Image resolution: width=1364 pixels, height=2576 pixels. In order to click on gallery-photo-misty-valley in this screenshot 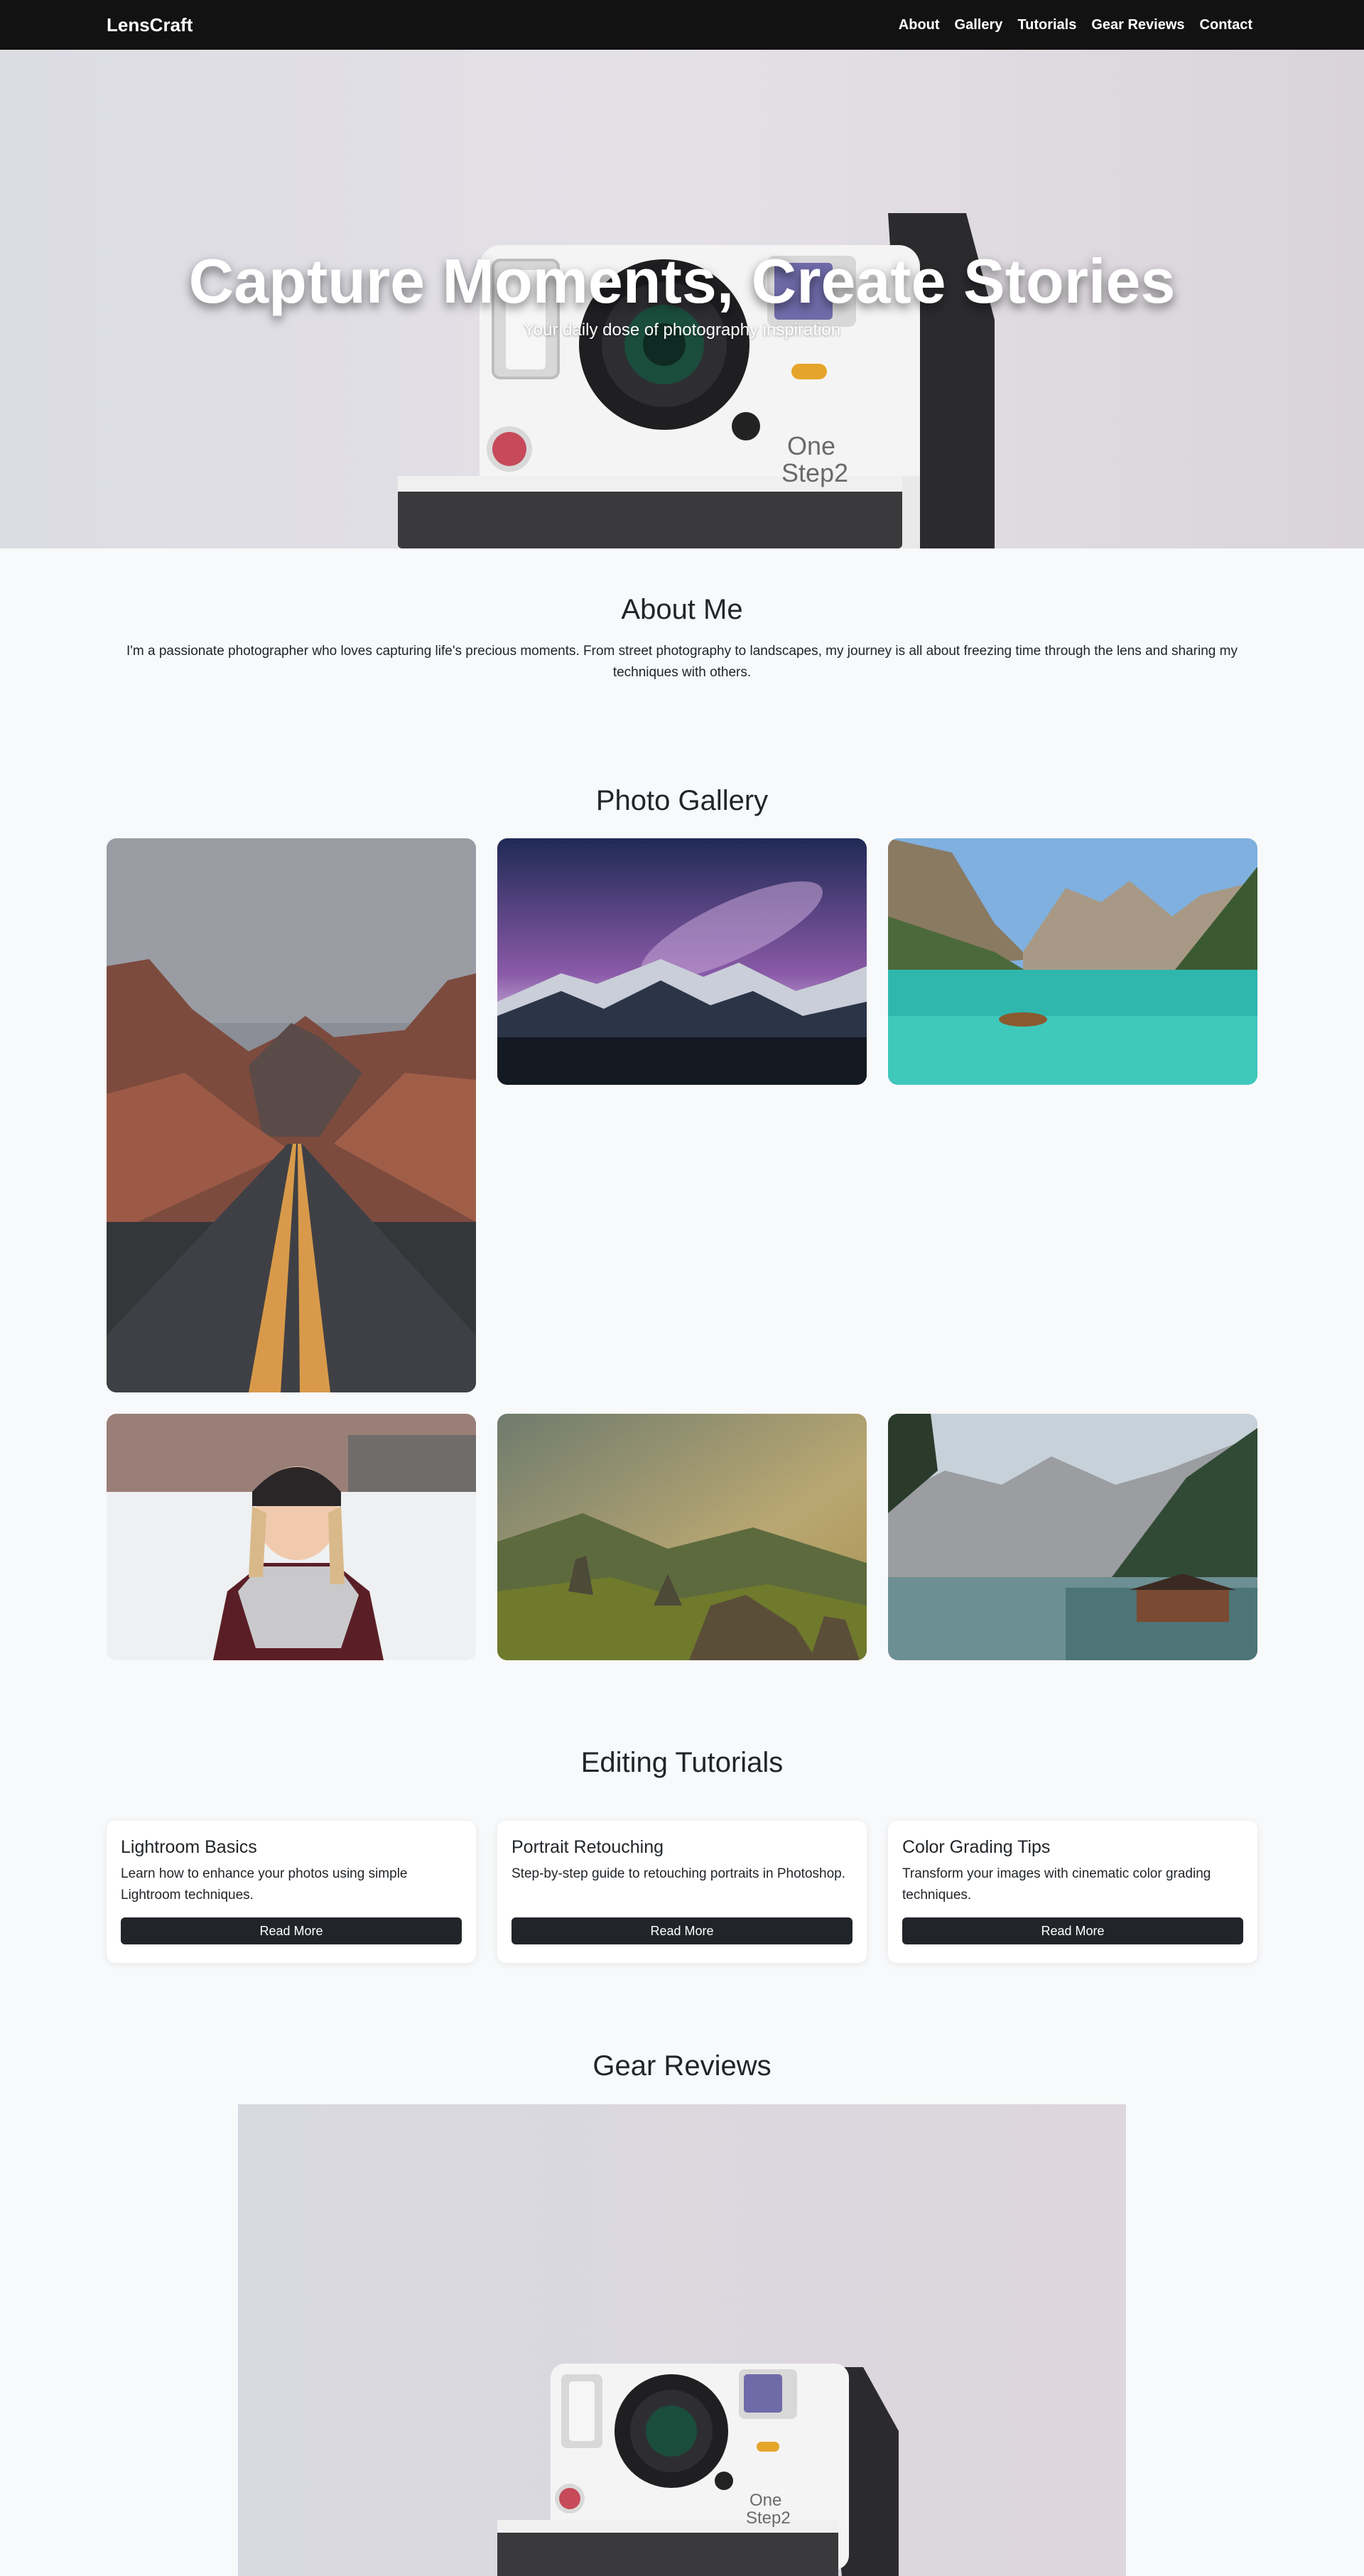, I will do `click(682, 1537)`.